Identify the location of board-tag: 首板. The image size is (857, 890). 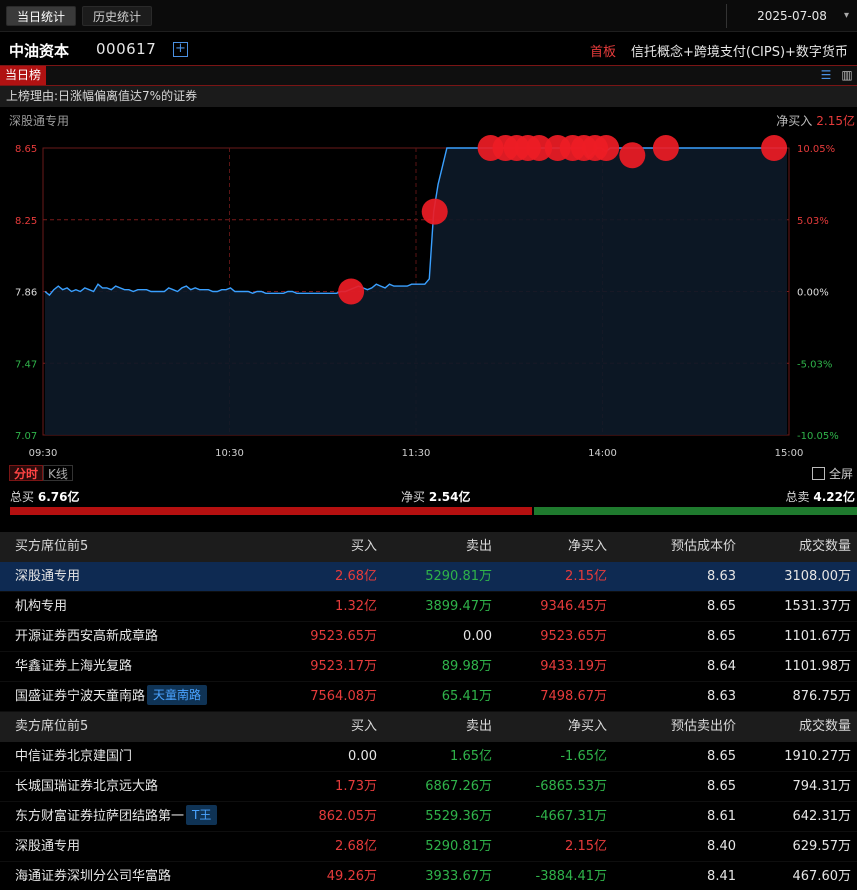
(603, 52).